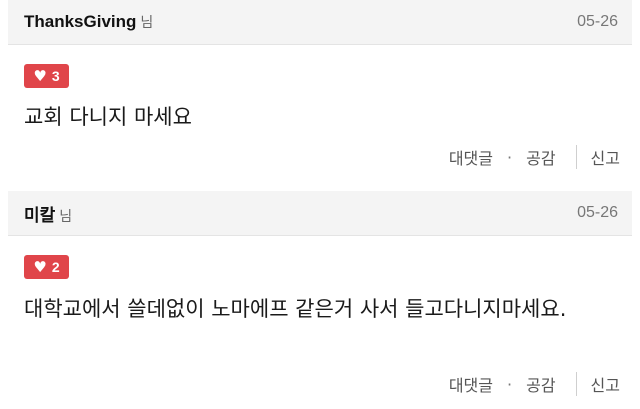  Describe the element at coordinates (80, 22) in the screenshot. I see `author-name: ThanksGiving` at that location.